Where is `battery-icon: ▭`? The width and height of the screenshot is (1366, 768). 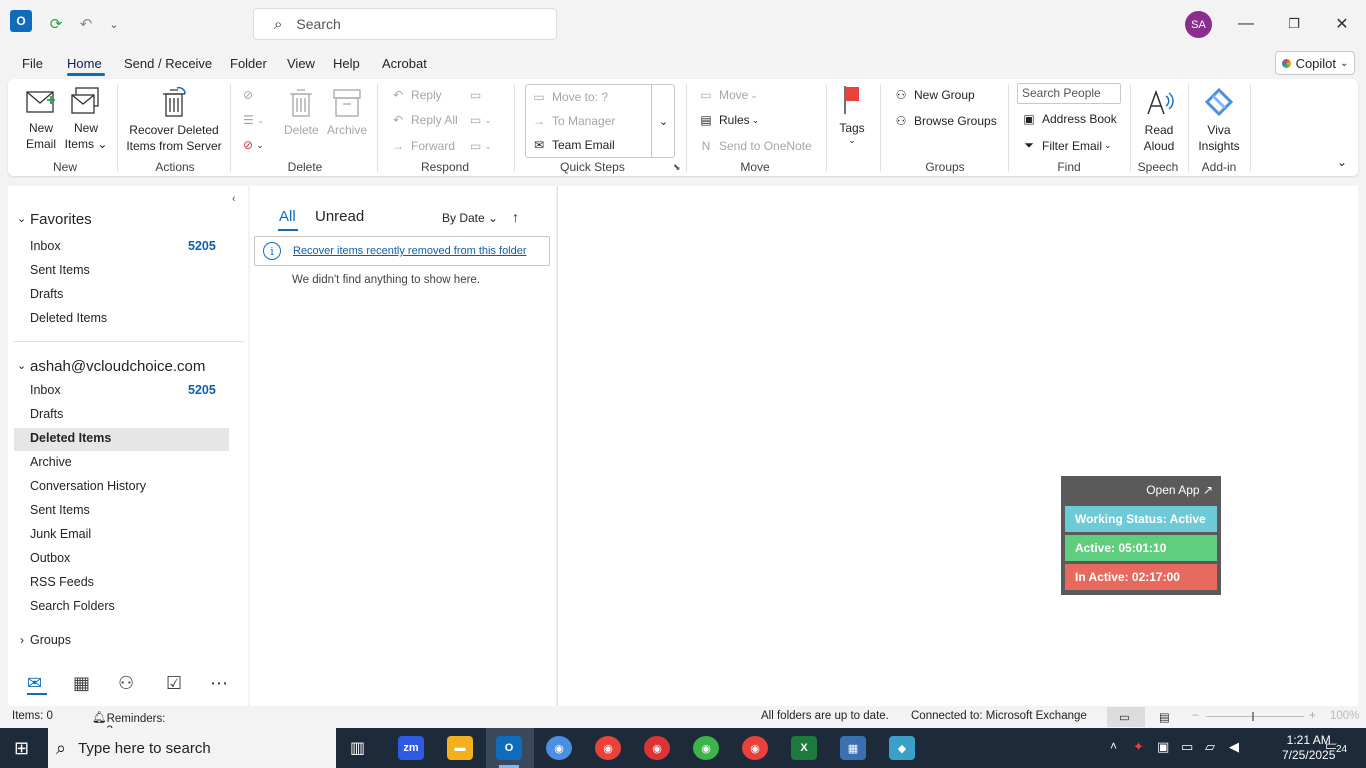 battery-icon: ▭ is located at coordinates (1187, 747).